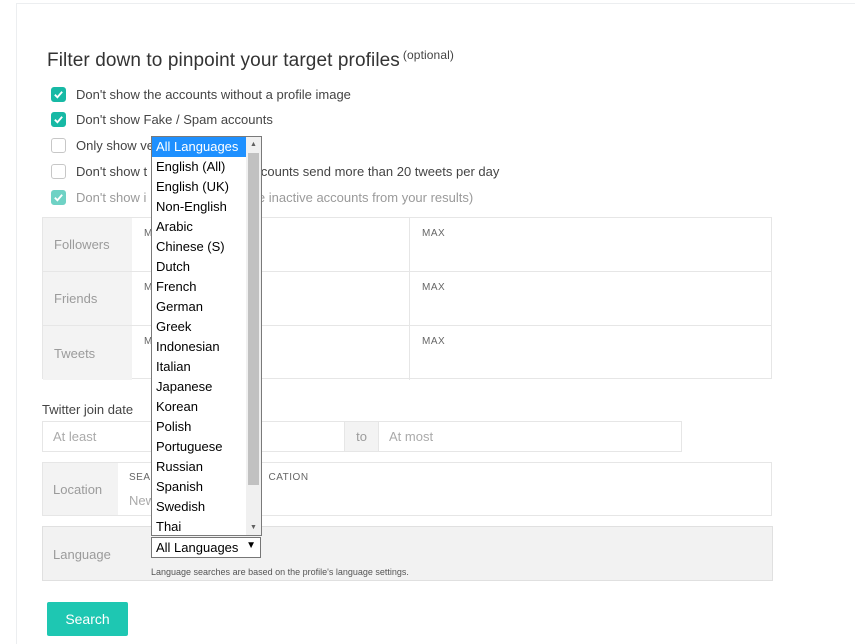  What do you see at coordinates (428, 55) in the screenshot?
I see `optional-tag: (optional)` at bounding box center [428, 55].